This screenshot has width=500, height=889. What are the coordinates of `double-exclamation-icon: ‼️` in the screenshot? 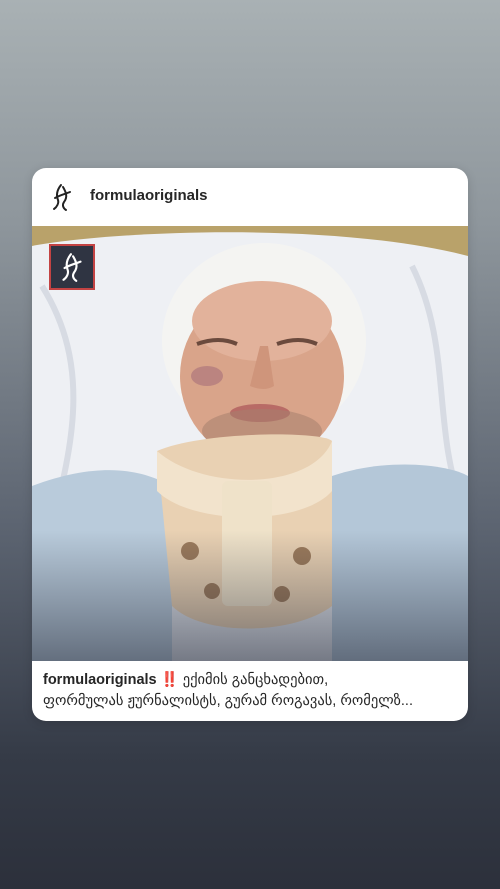 It's located at (169, 680).